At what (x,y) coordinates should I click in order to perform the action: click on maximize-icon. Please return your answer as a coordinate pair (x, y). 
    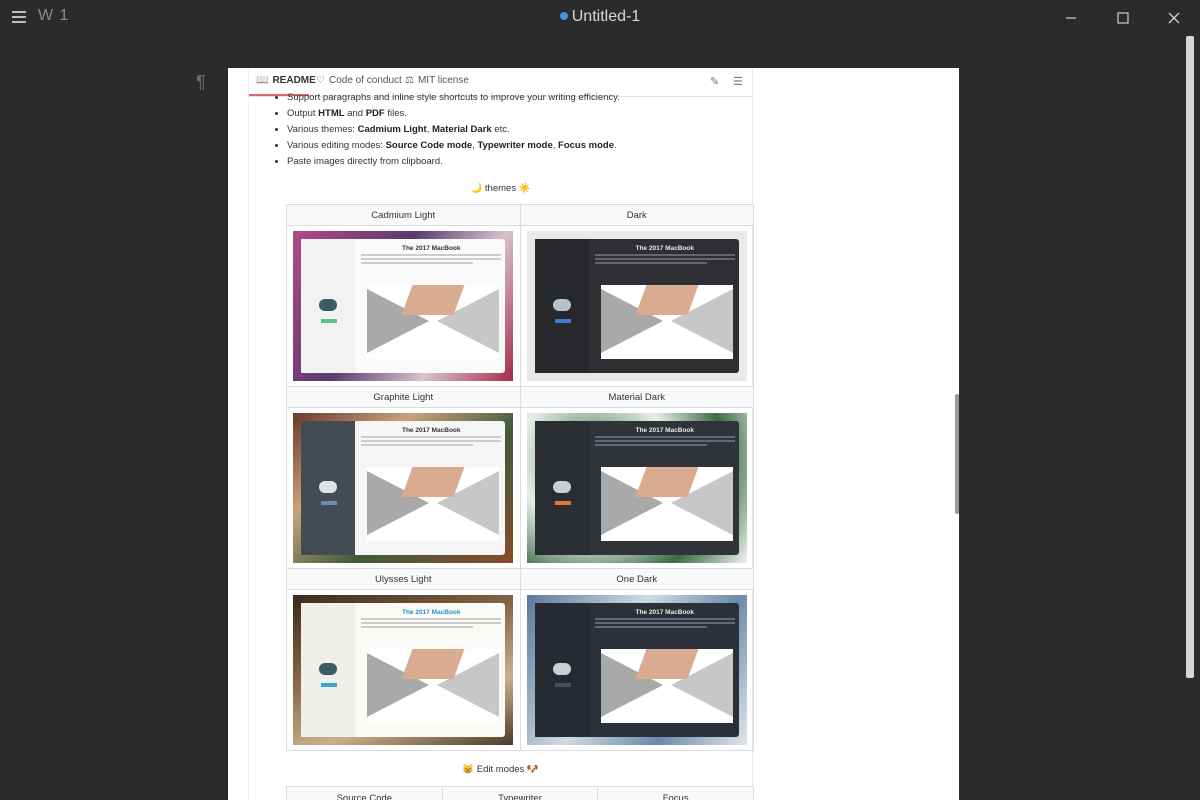
    Looking at the image, I should click on (1123, 18).